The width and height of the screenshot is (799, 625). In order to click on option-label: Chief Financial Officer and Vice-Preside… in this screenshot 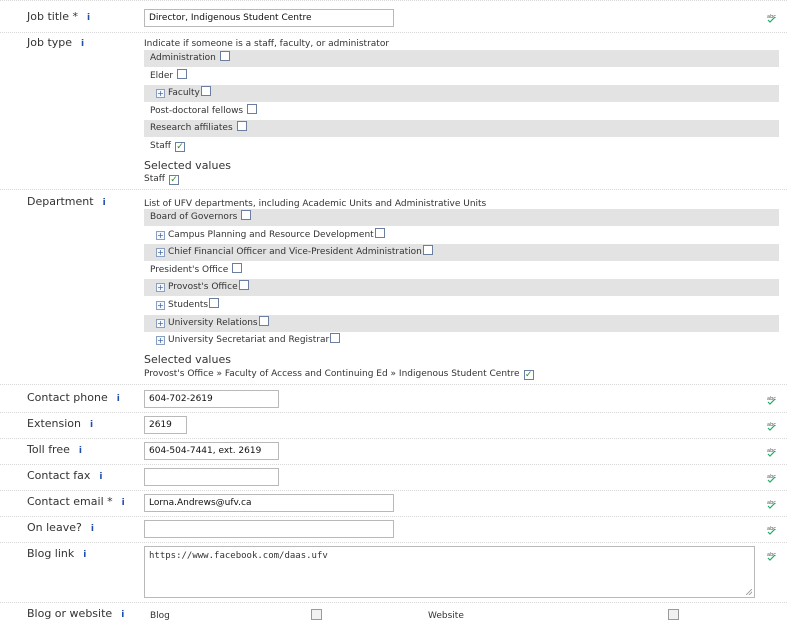, I will do `click(295, 252)`.